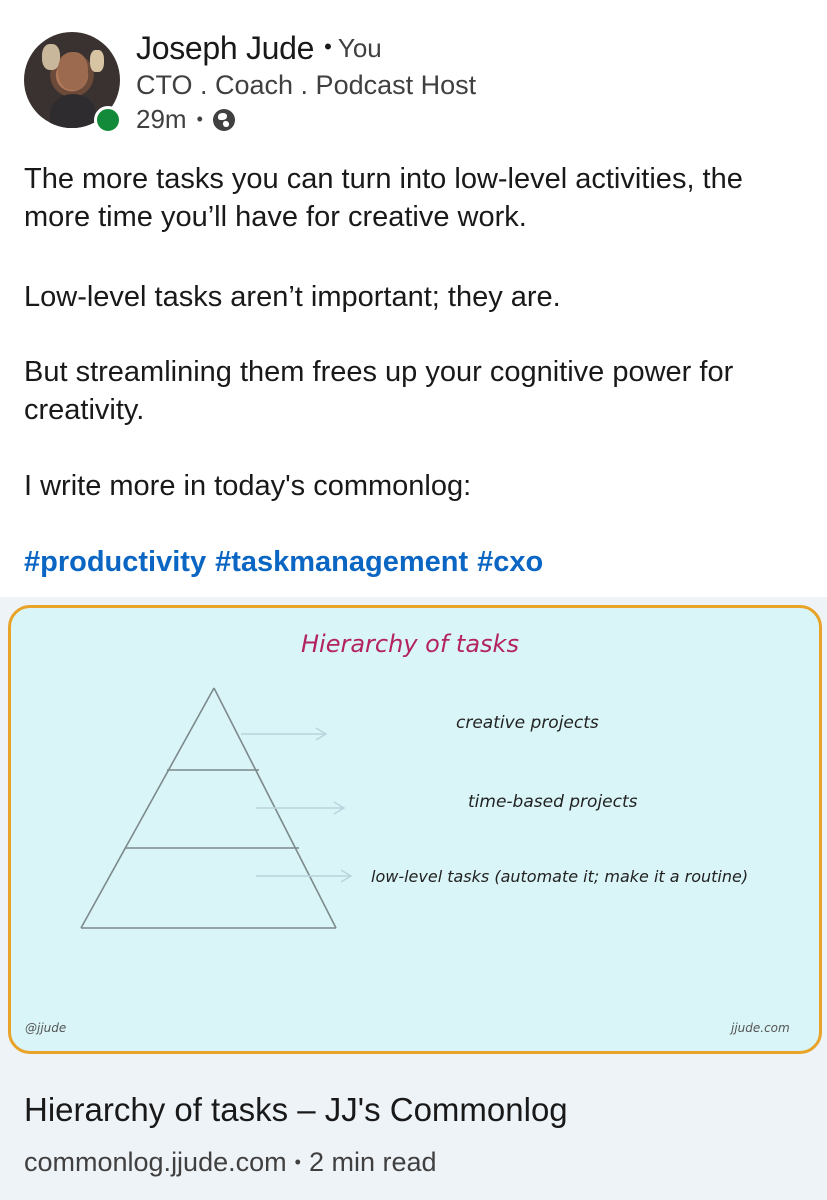 The image size is (827, 1200). I want to click on read-time: 2 min read, so click(372, 1162).